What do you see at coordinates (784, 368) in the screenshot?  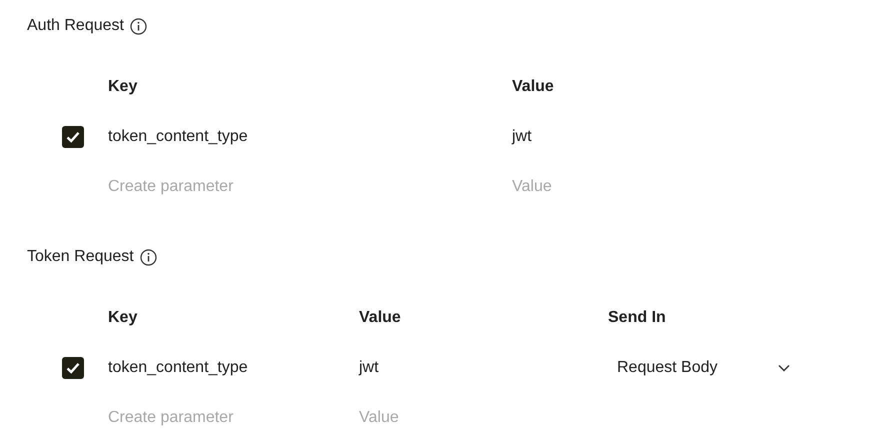 I see `chevron-down-icon` at bounding box center [784, 368].